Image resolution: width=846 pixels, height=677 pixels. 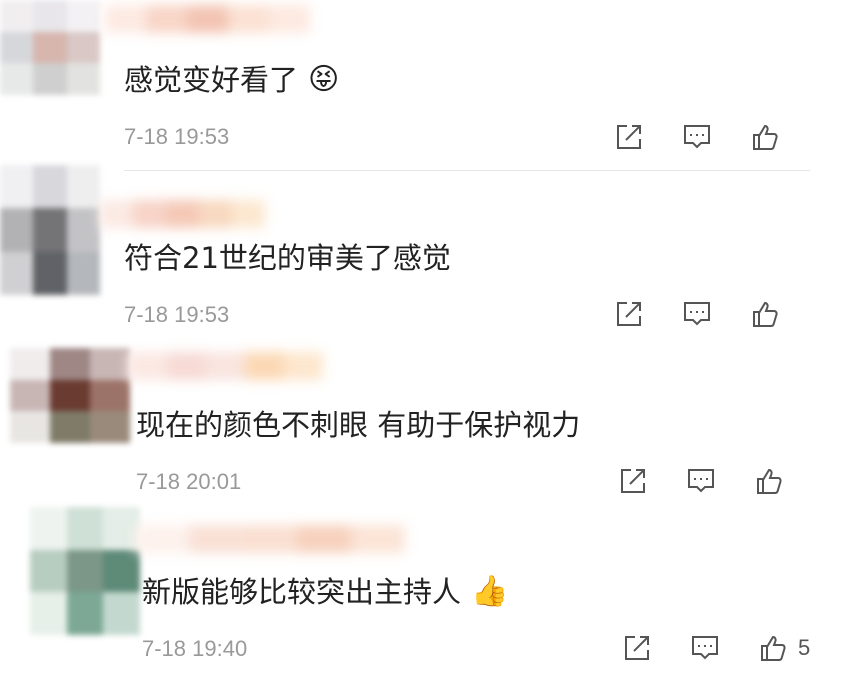 I want to click on emoji-icon: 😝, so click(x=324, y=79).